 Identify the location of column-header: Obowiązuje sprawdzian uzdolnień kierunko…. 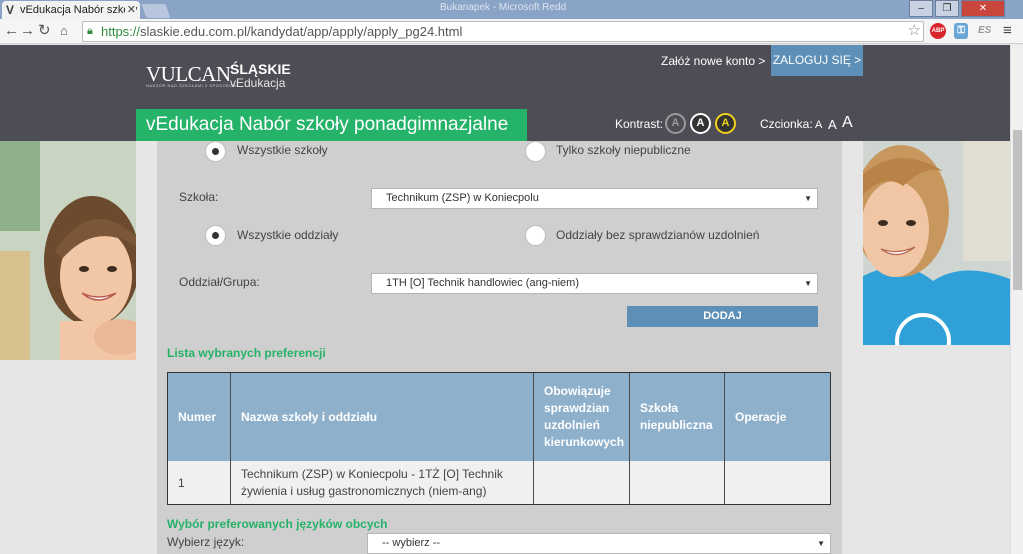
(582, 417).